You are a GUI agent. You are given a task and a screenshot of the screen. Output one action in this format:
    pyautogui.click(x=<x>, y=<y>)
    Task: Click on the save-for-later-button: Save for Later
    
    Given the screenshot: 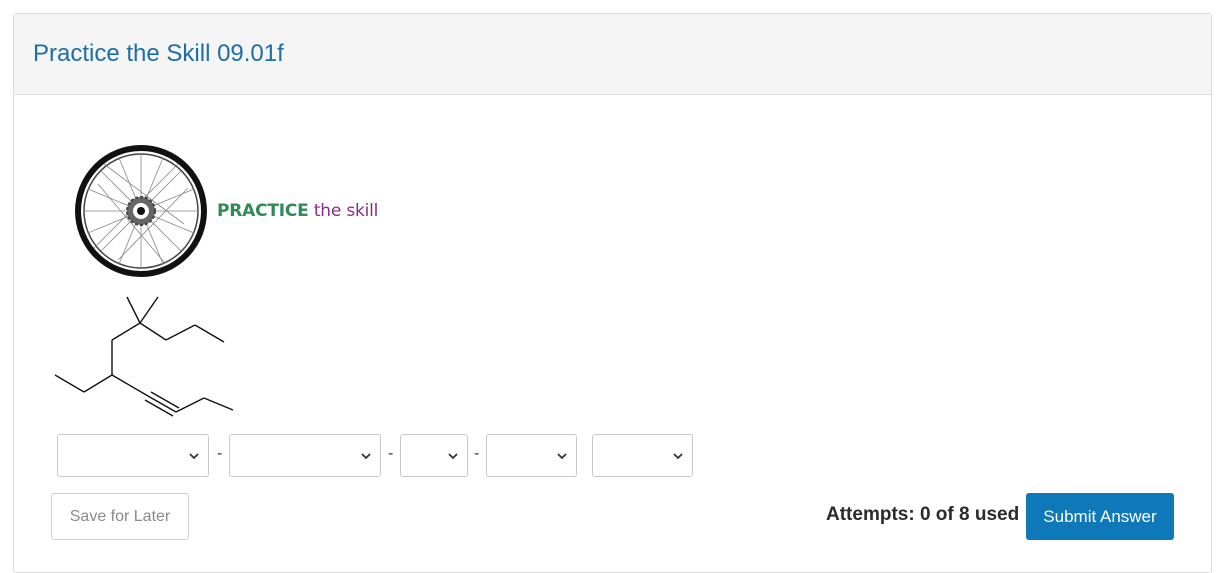 What is the action you would take?
    pyautogui.click(x=120, y=516)
    